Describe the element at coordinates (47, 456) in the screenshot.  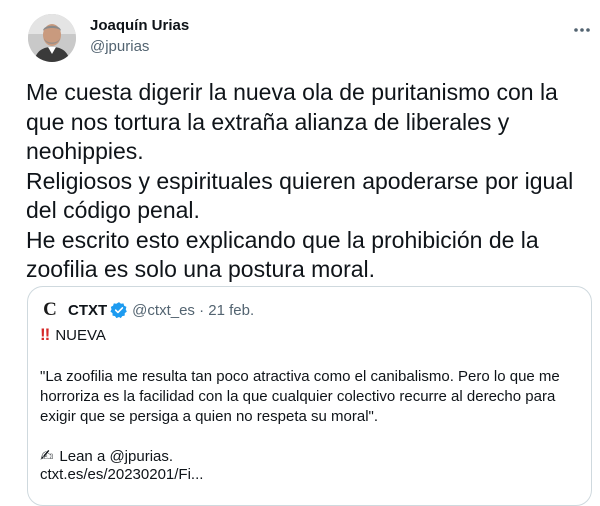
I see `writing-hand-icon: ✍` at that location.